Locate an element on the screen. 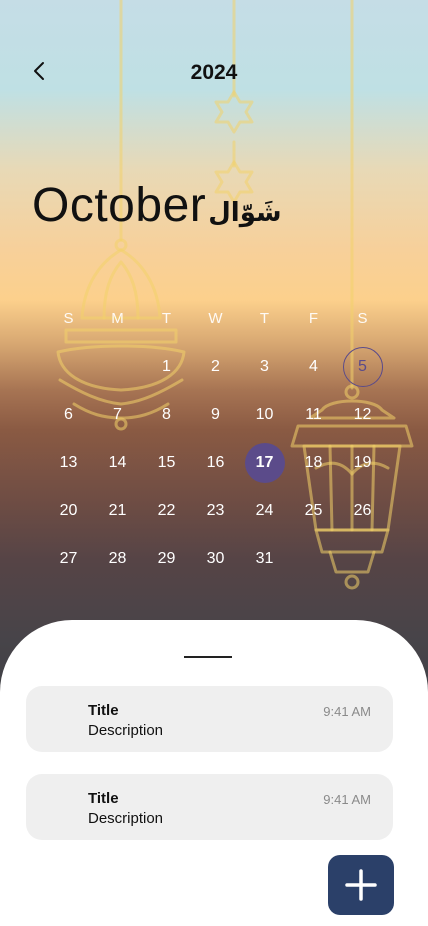  day-cell-3: 3 is located at coordinates (264, 367).